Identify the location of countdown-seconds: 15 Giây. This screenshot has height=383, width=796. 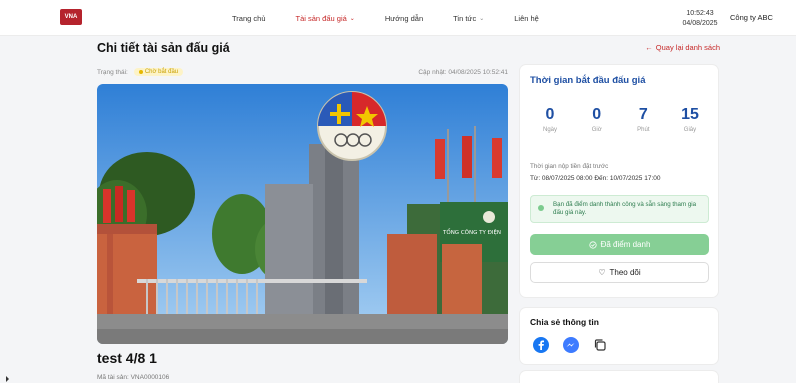
(690, 119).